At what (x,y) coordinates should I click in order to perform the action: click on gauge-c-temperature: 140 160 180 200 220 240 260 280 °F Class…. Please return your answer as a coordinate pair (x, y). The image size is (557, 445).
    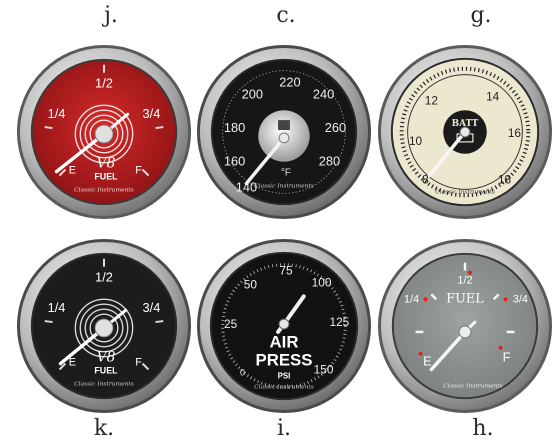
    Looking at the image, I should click on (284, 132).